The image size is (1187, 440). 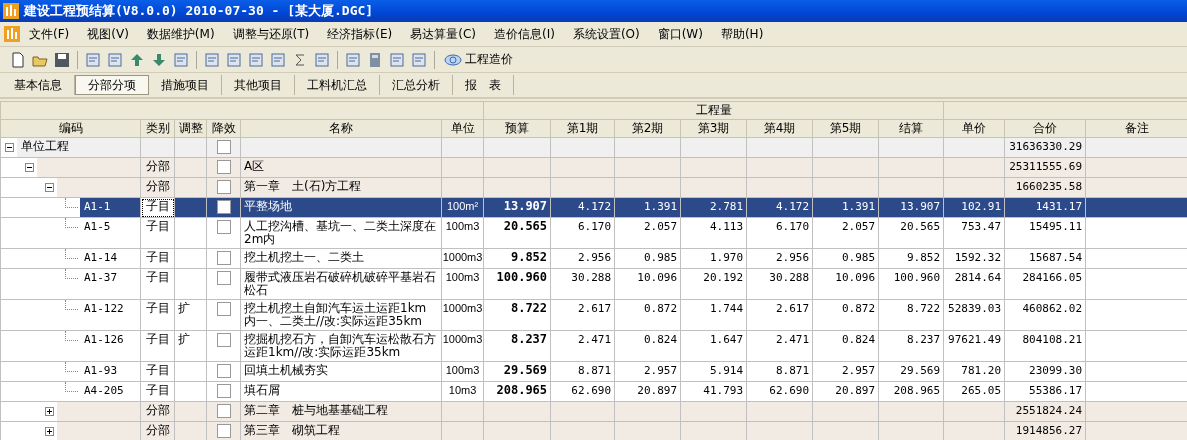 I want to click on unit-price-cell: 1592.32, so click(x=978, y=257).